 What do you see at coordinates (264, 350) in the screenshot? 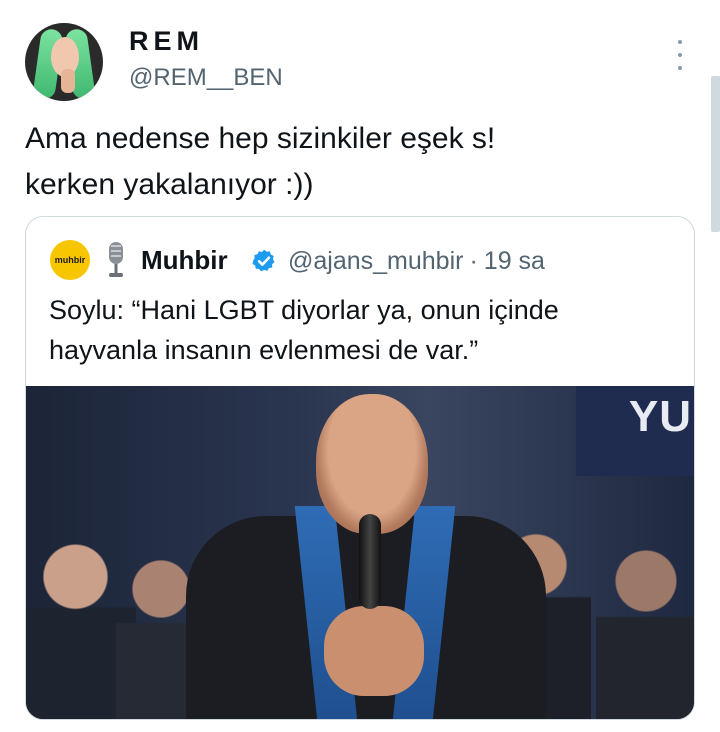
I see `quote-text-line: hayvanla insanın evlenmesi de var.”` at bounding box center [264, 350].